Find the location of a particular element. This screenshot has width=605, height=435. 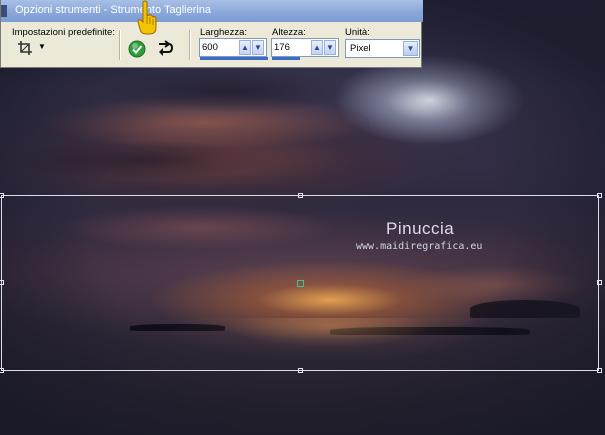

crop-handle-right is located at coordinates (599, 282).